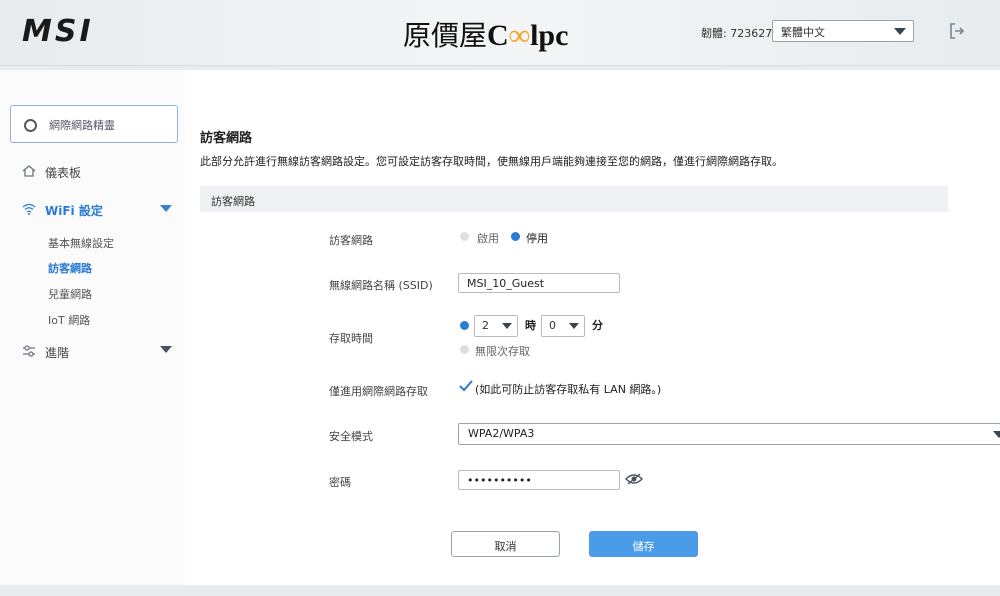 The image size is (1000, 596). What do you see at coordinates (340, 482) in the screenshot?
I see `password-label: 密碼` at bounding box center [340, 482].